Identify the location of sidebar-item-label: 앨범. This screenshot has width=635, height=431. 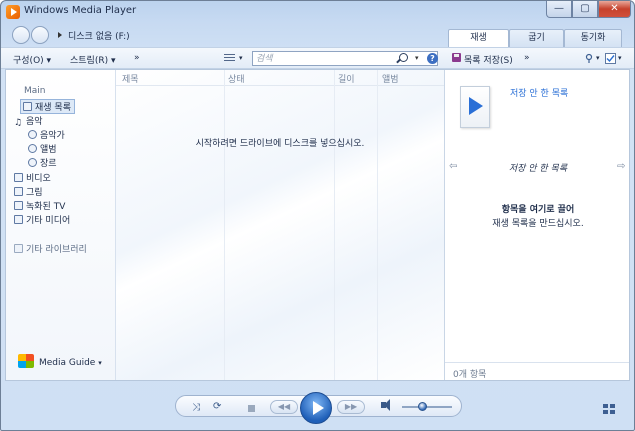
(48, 150).